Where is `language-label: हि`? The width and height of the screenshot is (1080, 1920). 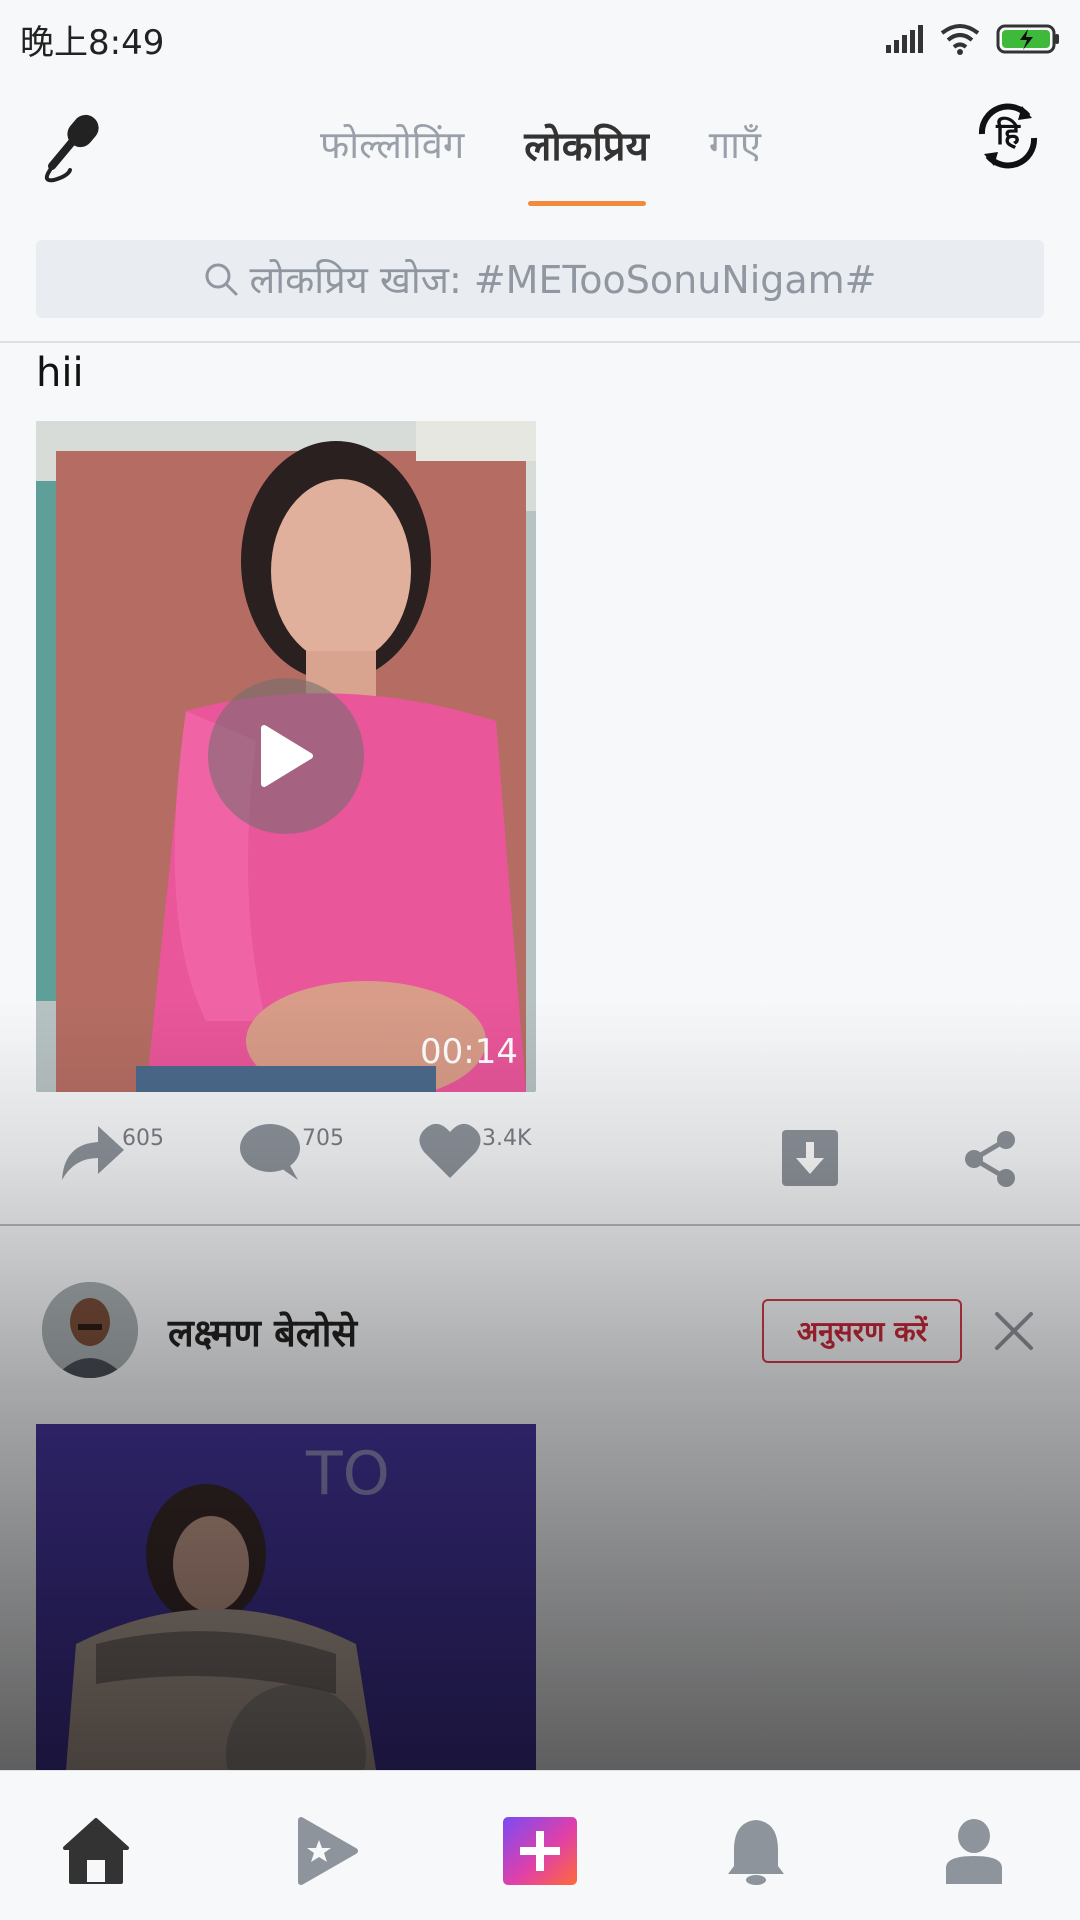 language-label: हि is located at coordinates (1008, 134).